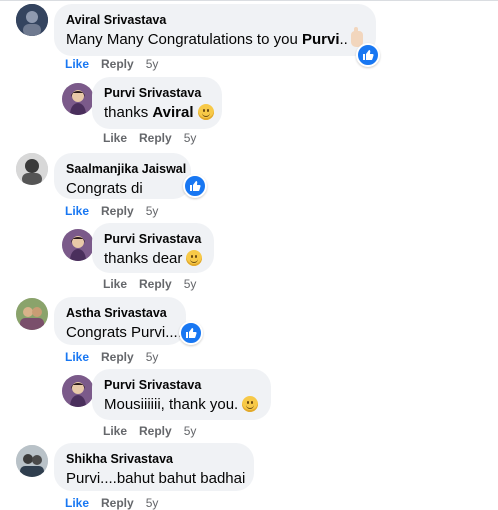 The image size is (498, 510). Describe the element at coordinates (154, 459) in the screenshot. I see `comment-author: Shikha Srivastava` at that location.